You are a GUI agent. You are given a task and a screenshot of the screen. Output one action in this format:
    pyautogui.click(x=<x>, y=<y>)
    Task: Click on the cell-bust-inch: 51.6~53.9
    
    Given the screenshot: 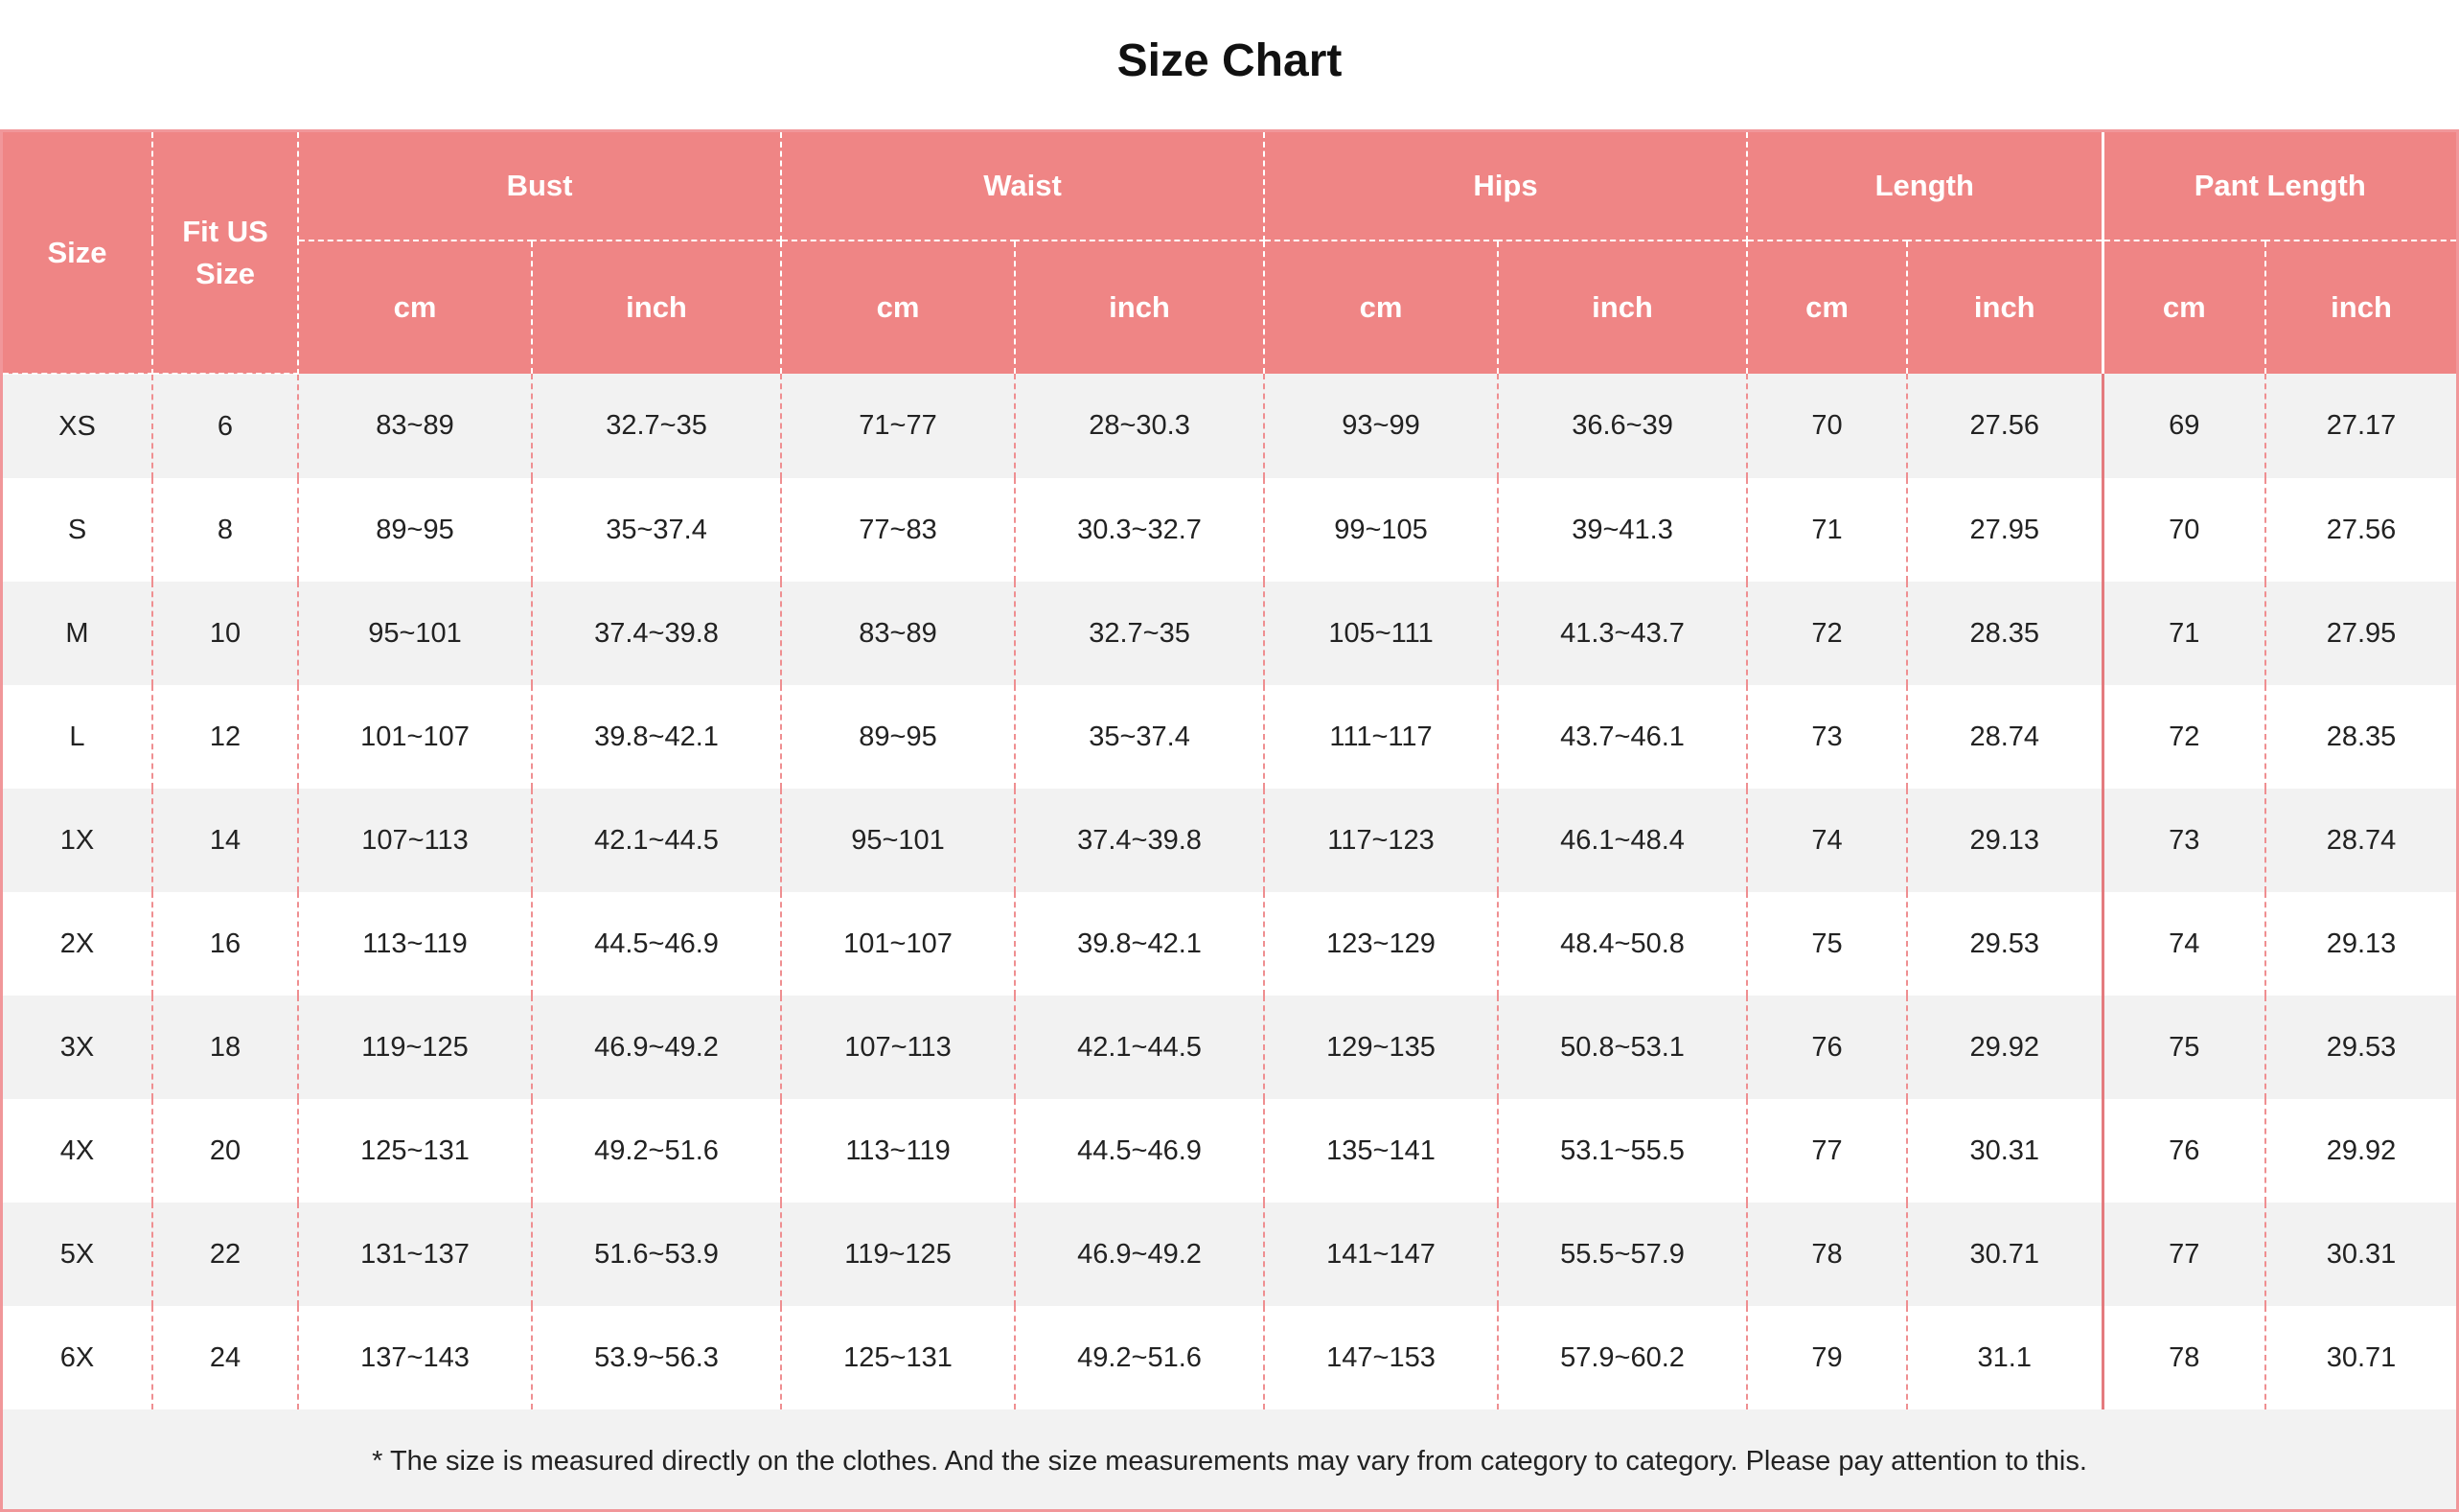 What is the action you would take?
    pyautogui.click(x=657, y=1254)
    